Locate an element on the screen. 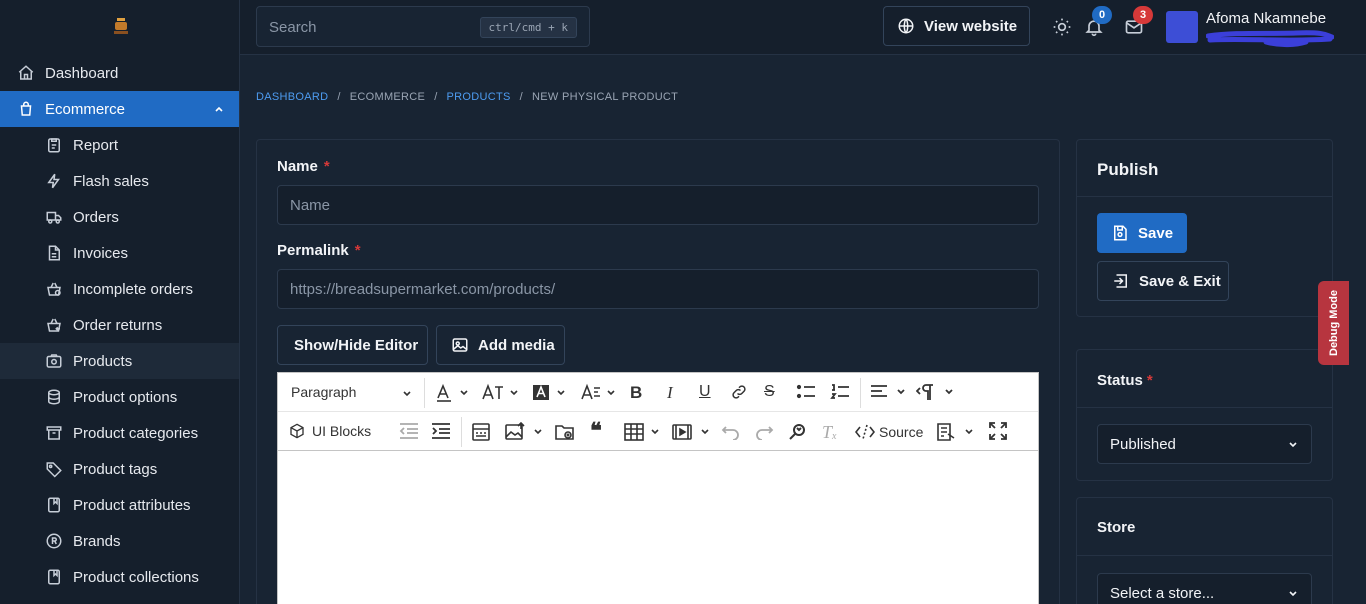  avatar is located at coordinates (1182, 27).